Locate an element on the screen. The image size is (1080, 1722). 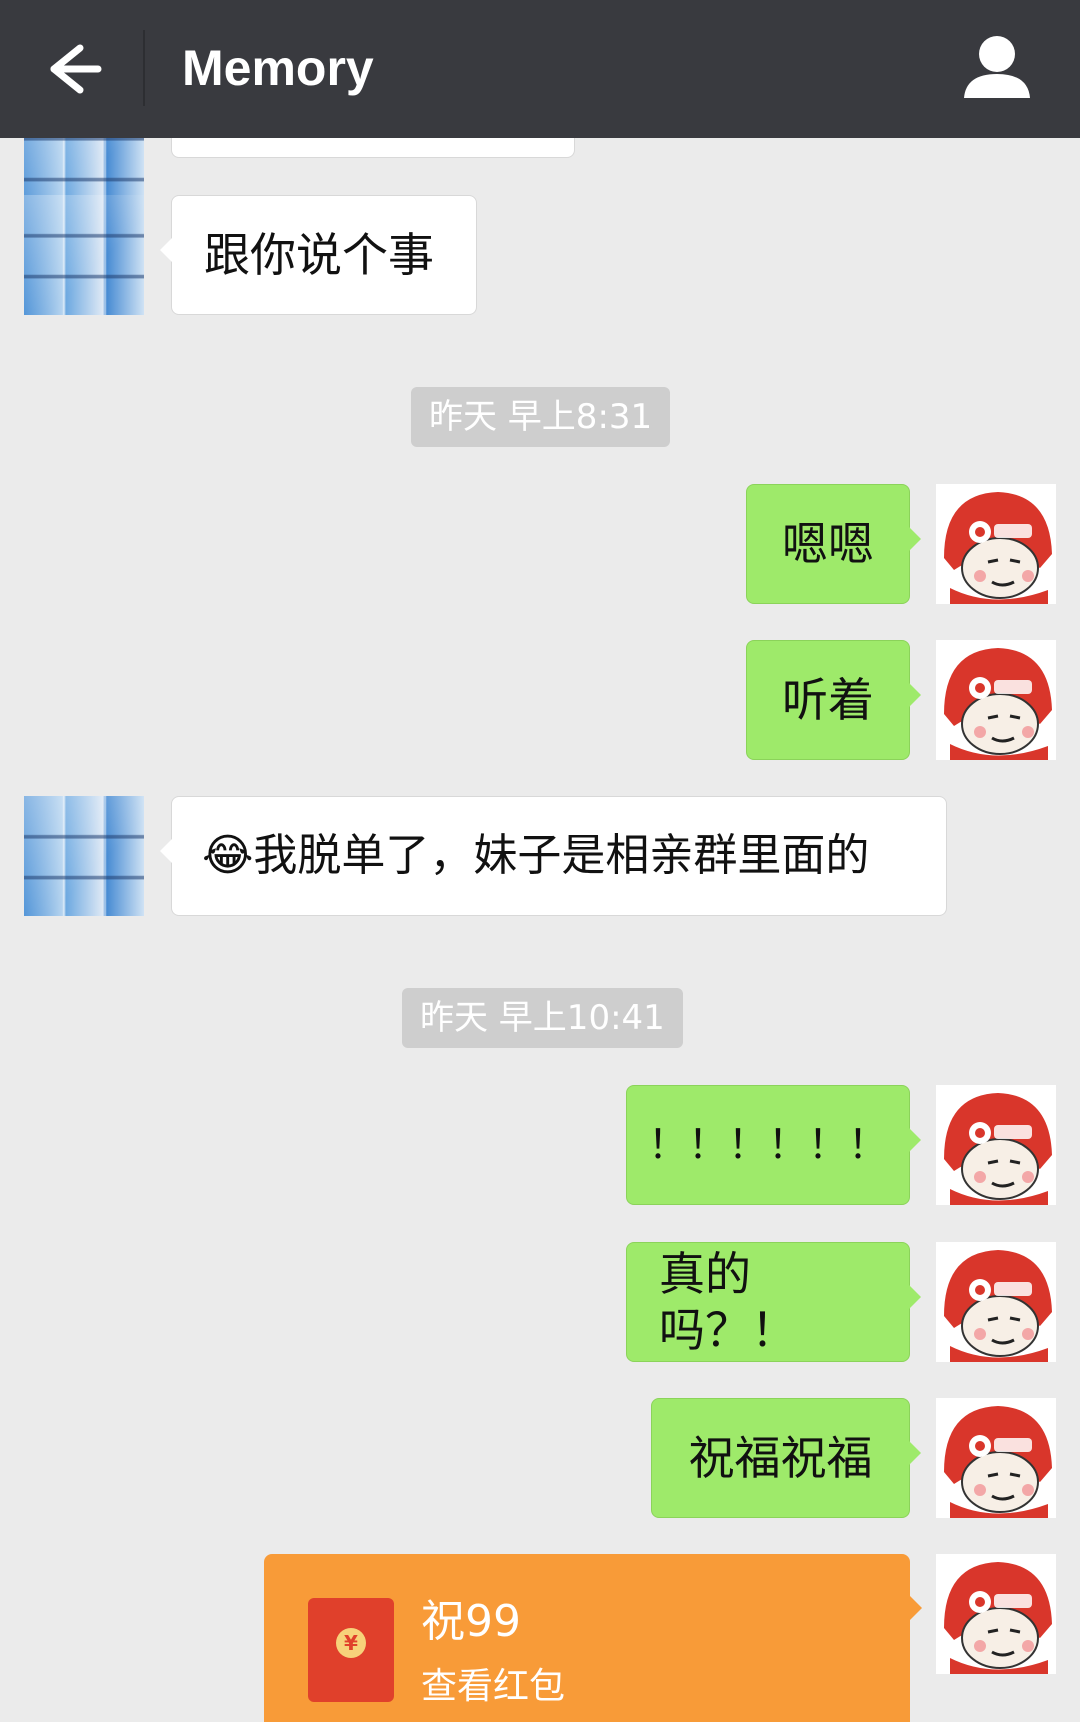
message-text: 听着 is located at coordinates (828, 700).